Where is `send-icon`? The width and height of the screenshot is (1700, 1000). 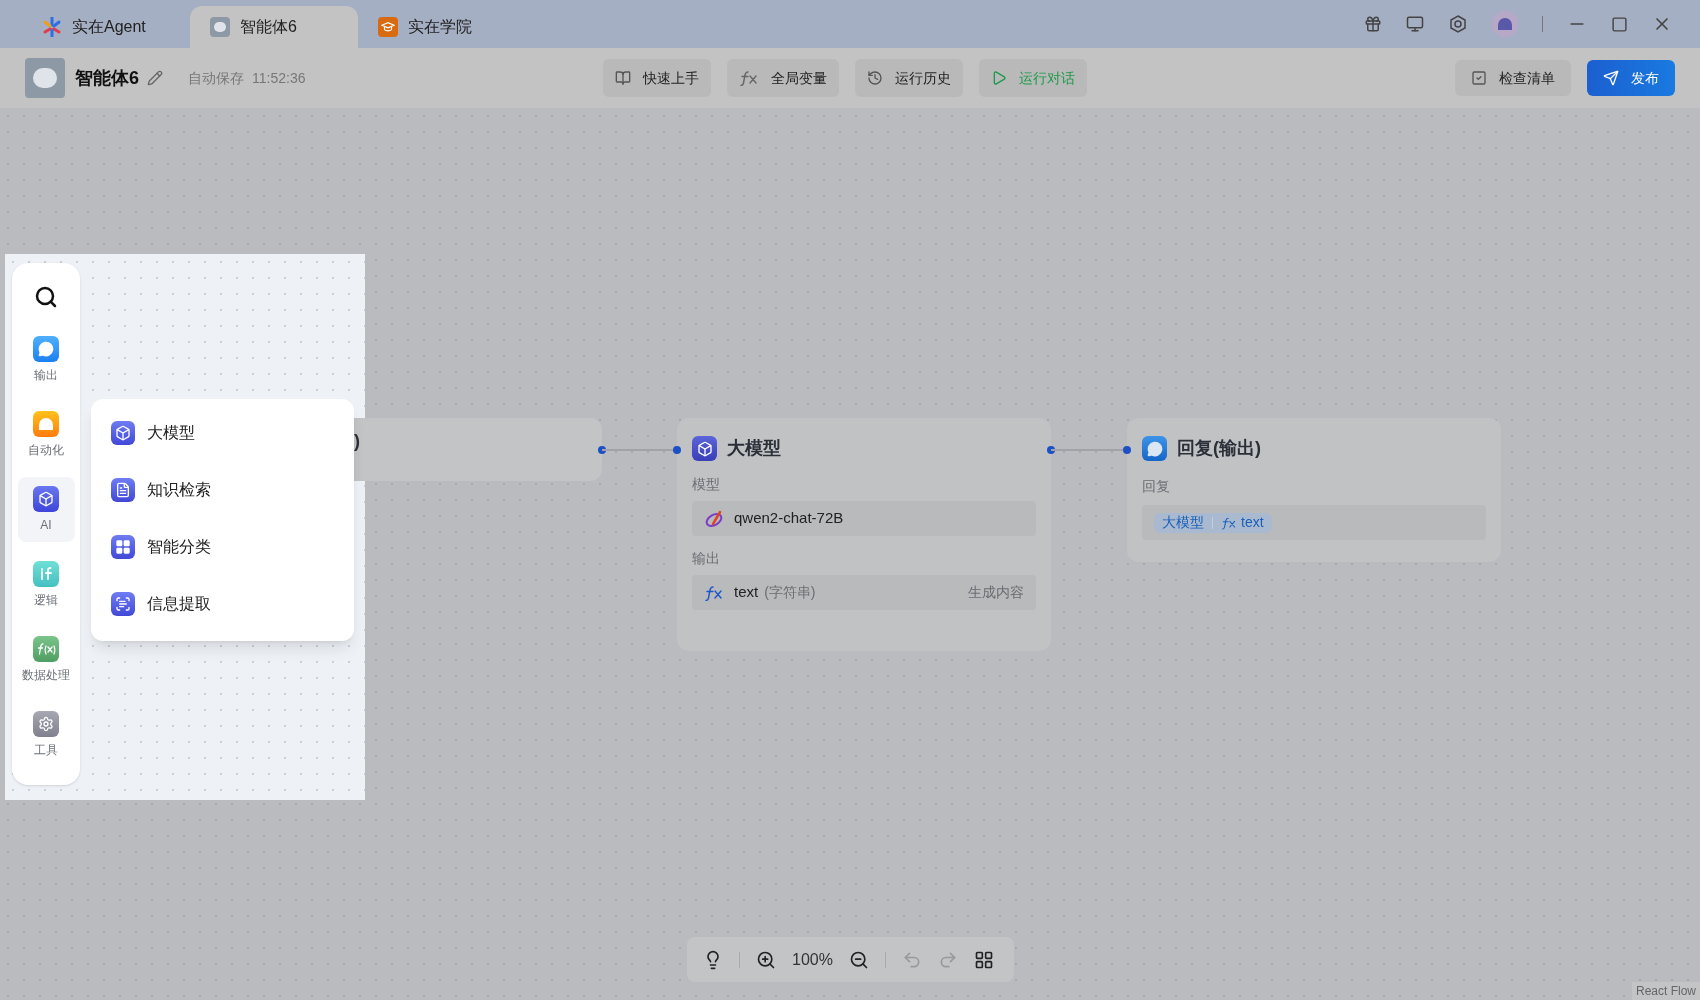 send-icon is located at coordinates (1611, 78).